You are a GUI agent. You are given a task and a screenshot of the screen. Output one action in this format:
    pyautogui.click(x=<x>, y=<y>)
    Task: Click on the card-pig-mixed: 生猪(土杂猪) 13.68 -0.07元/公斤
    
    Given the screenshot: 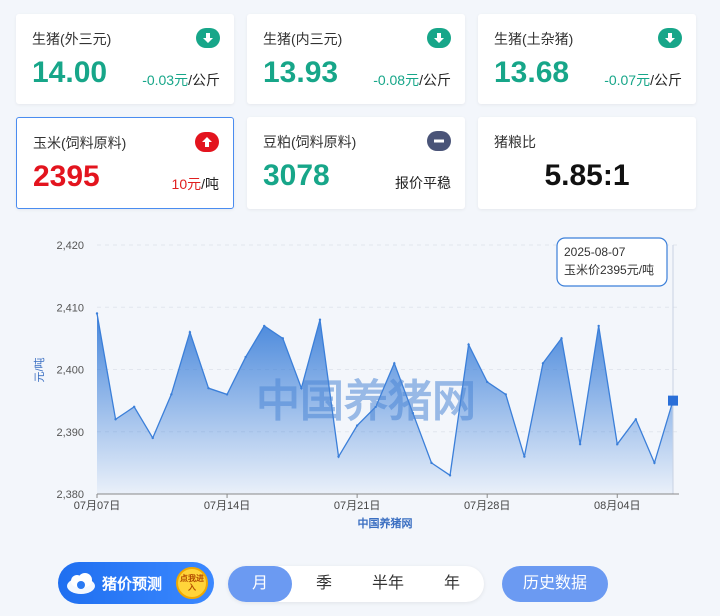 What is the action you would take?
    pyautogui.click(x=587, y=59)
    